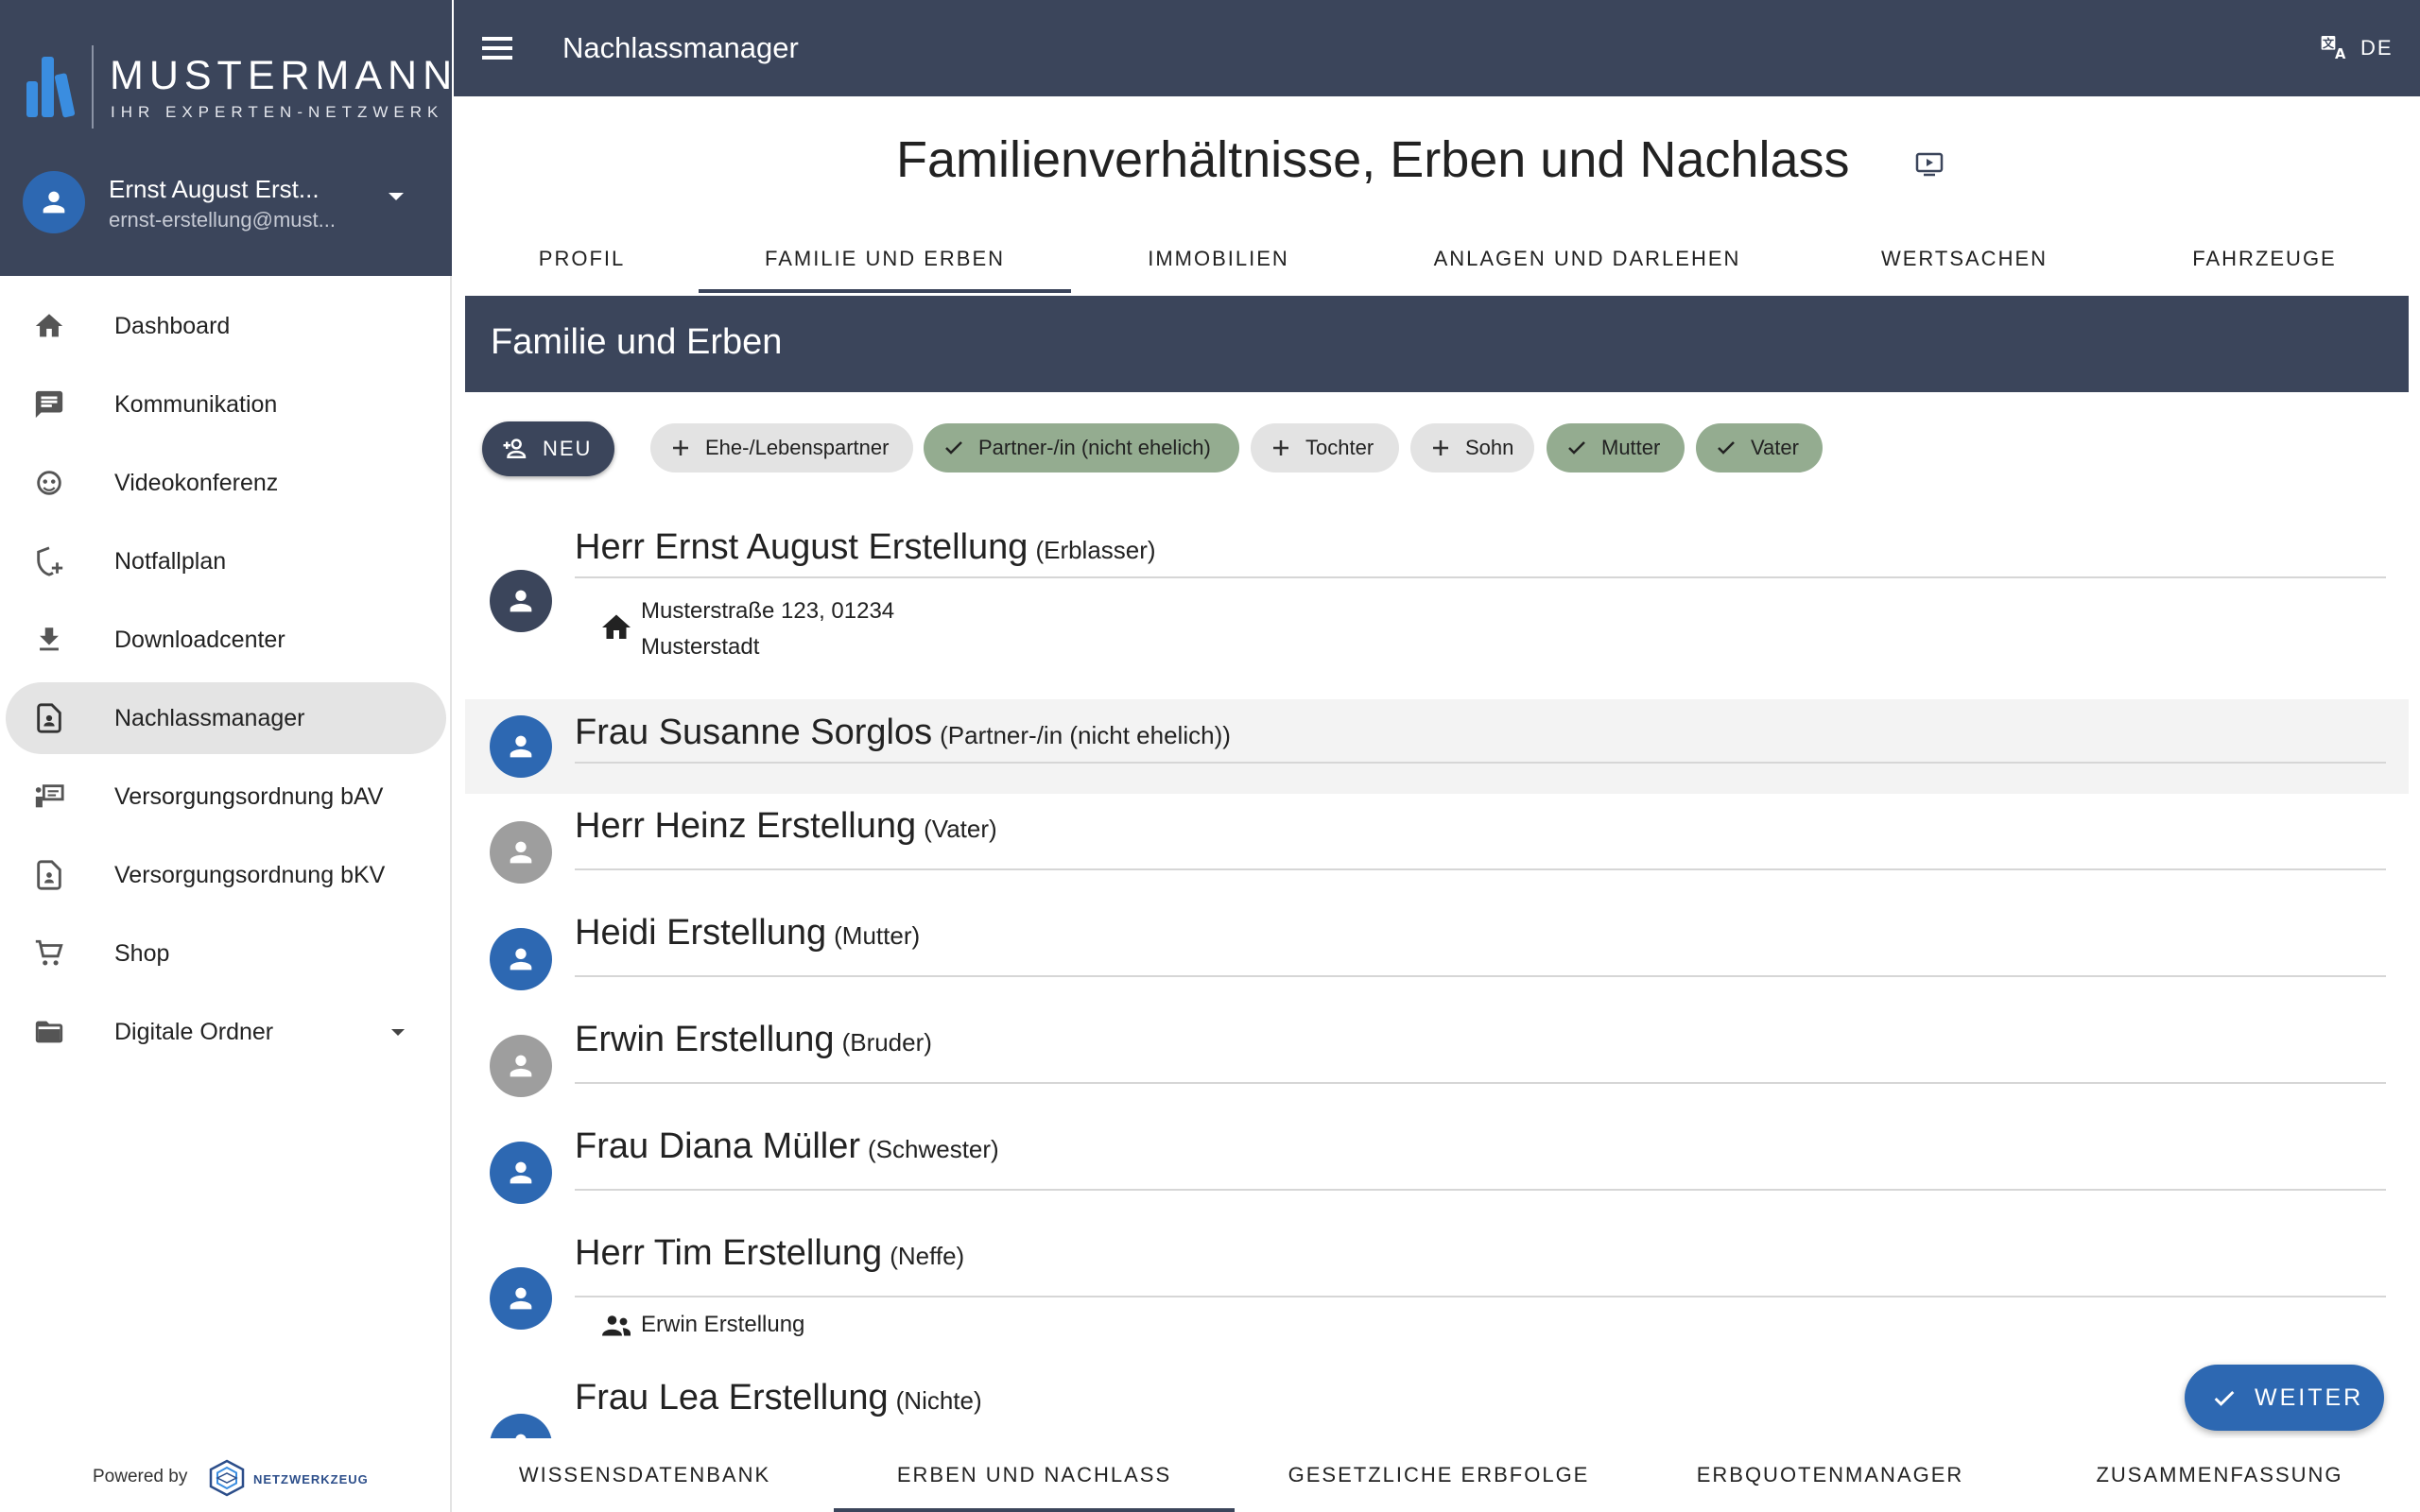 The image size is (2420, 1512). What do you see at coordinates (723, 1324) in the screenshot?
I see `parent-reference: Erwin Erstellung` at bounding box center [723, 1324].